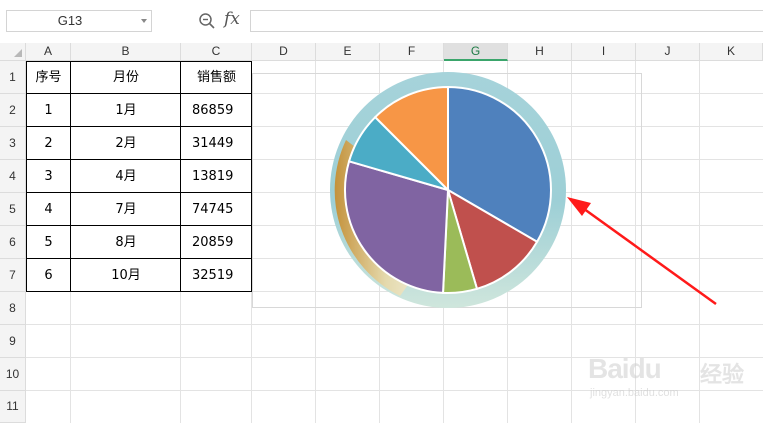 This screenshot has width=763, height=423. What do you see at coordinates (448, 189) in the screenshot?
I see `pie-slices` at bounding box center [448, 189].